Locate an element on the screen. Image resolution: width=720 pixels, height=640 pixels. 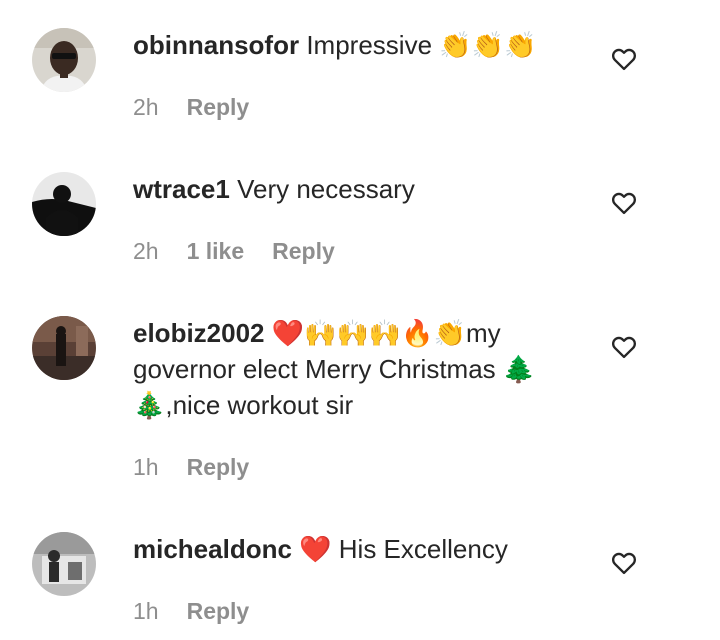
likes-count: 1 like is located at coordinates (216, 251).